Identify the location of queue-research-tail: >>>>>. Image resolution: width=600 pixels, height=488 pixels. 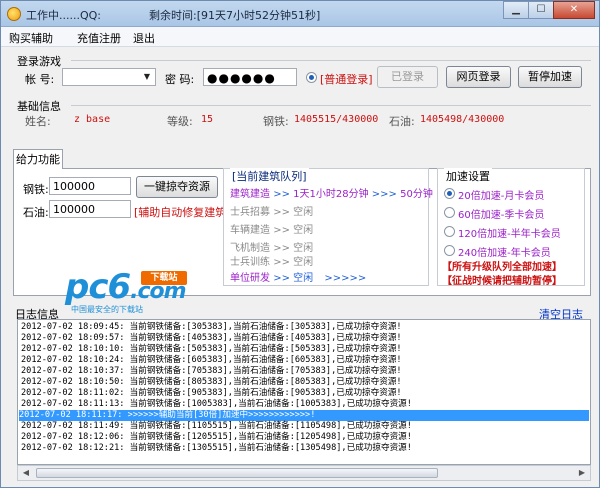
(345, 278).